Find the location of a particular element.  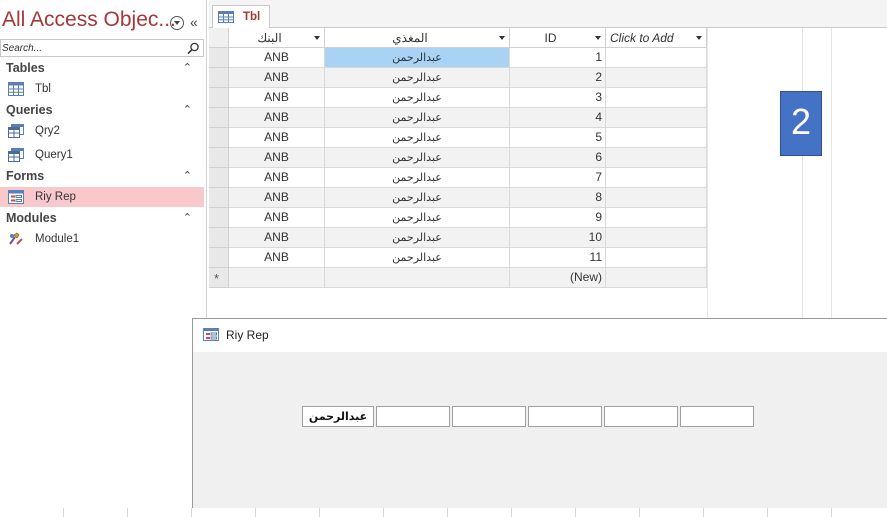

table-row: ANB عبدالرحمن 1 is located at coordinates (458, 58).